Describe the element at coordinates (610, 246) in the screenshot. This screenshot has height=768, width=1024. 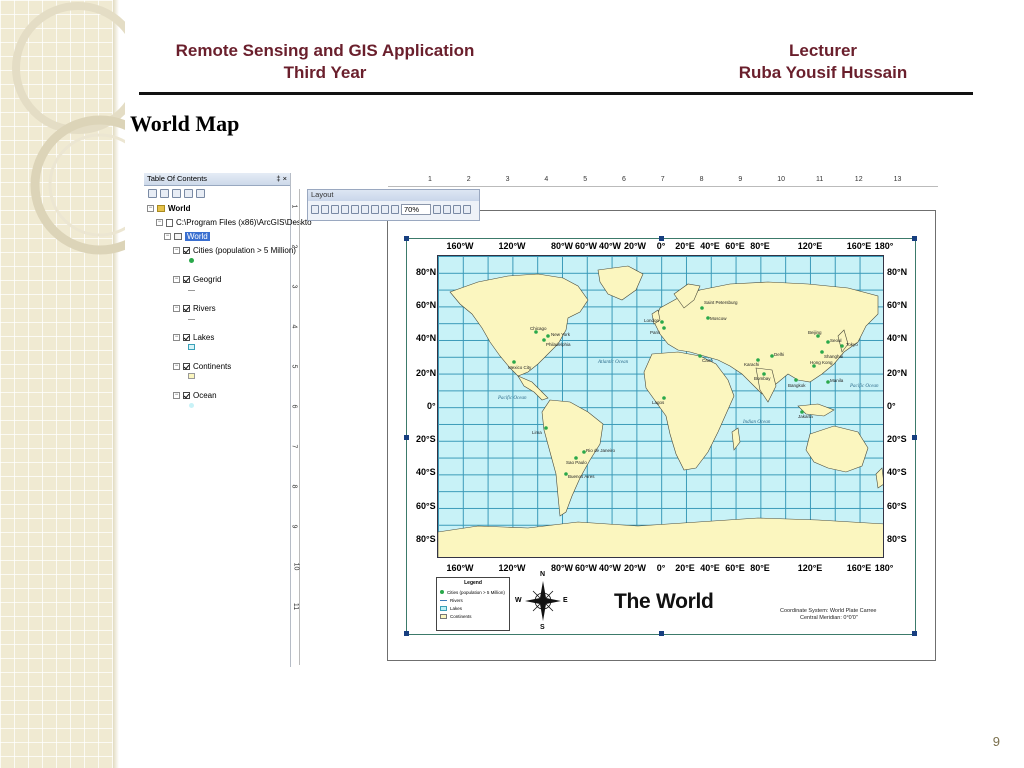
I see `longitude-label: 40°W` at that location.